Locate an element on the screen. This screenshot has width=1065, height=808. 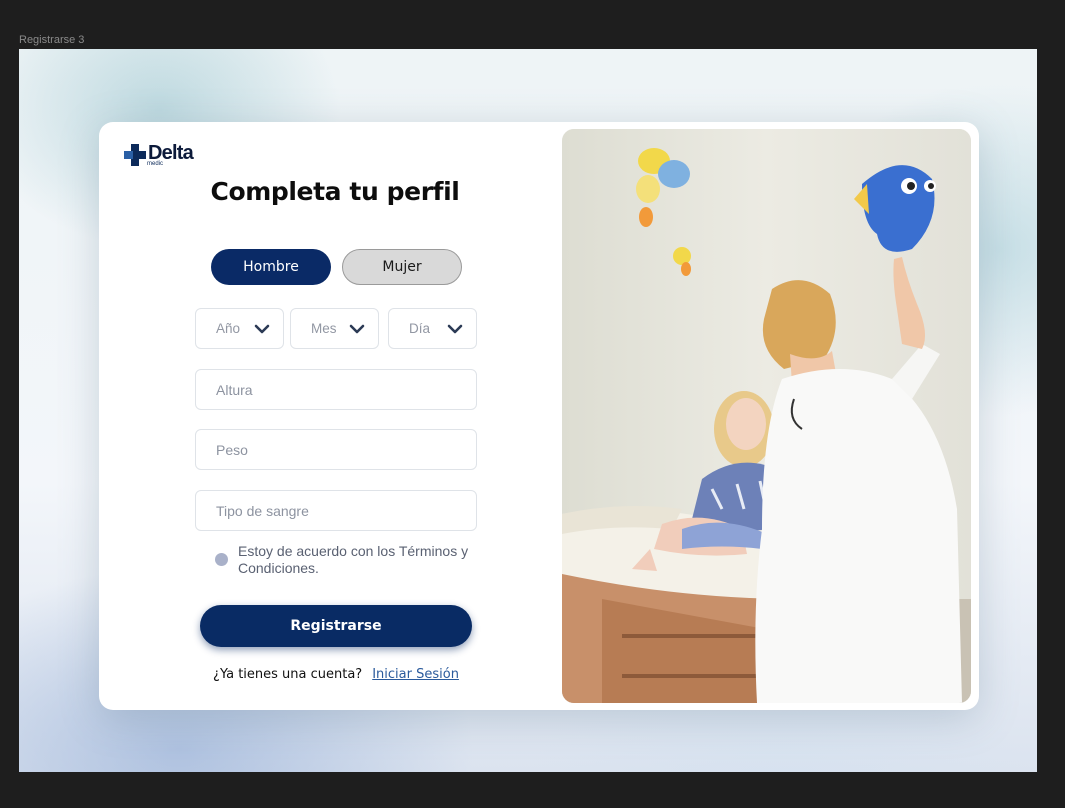
height-field is located at coordinates (336, 389).